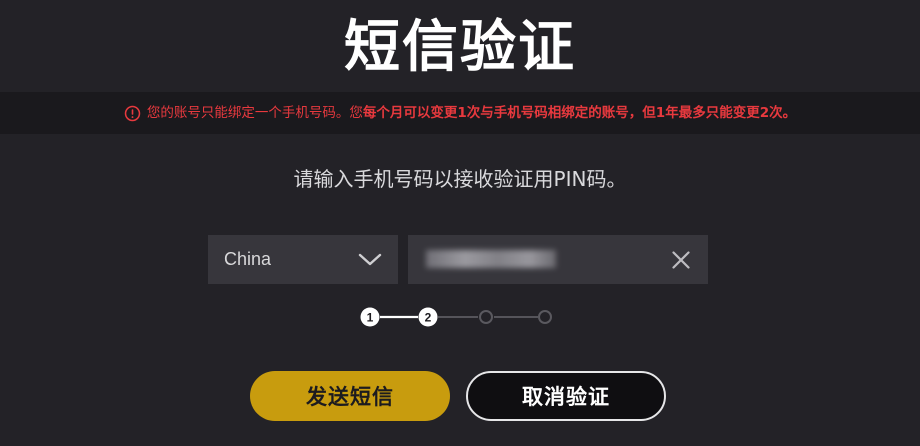 The width and height of the screenshot is (920, 446). I want to click on chevron-down-icon, so click(370, 259).